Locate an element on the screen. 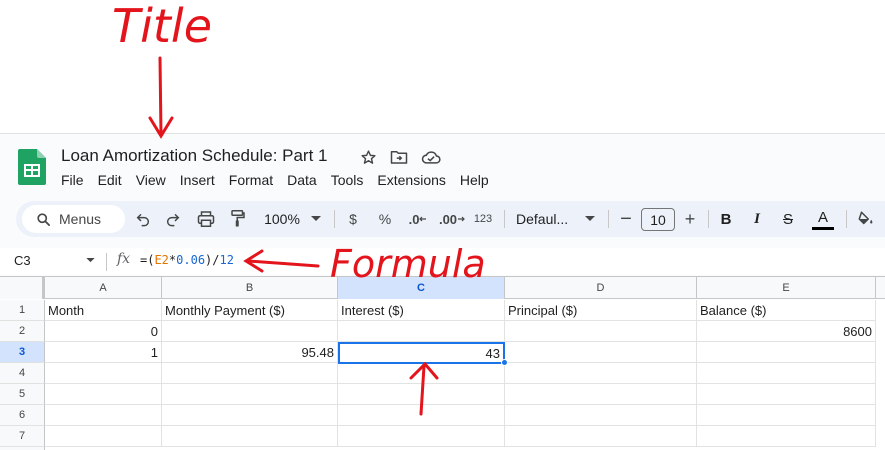  column-header-c: C is located at coordinates (421, 288).